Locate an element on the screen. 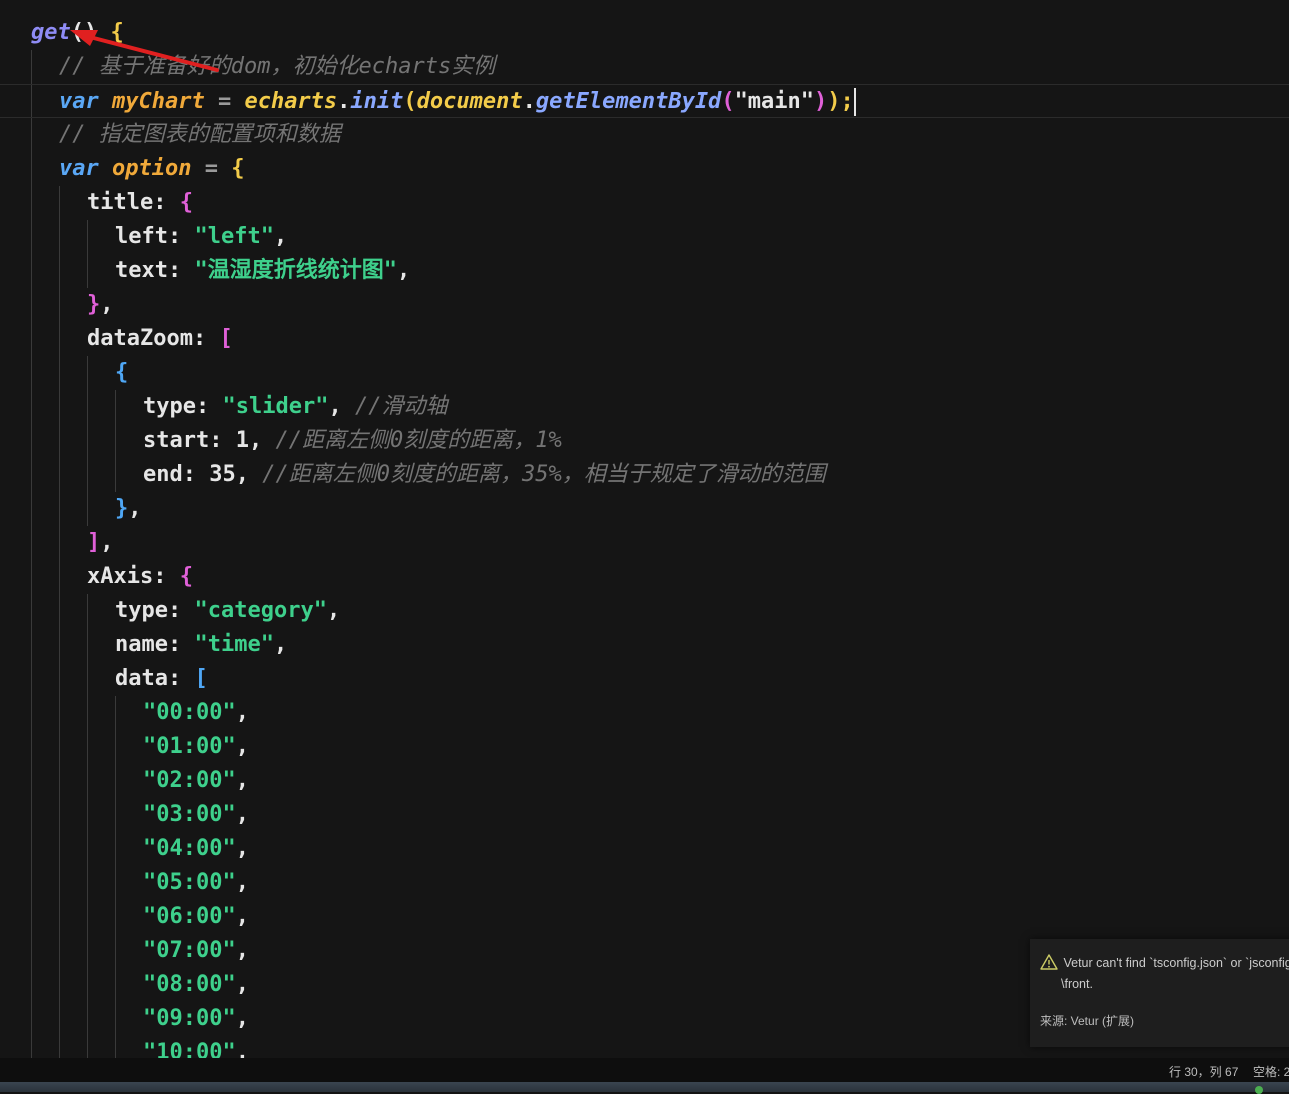 Image resolution: width=1289 pixels, height=1094 pixels. code-token: "left" is located at coordinates (234, 236).